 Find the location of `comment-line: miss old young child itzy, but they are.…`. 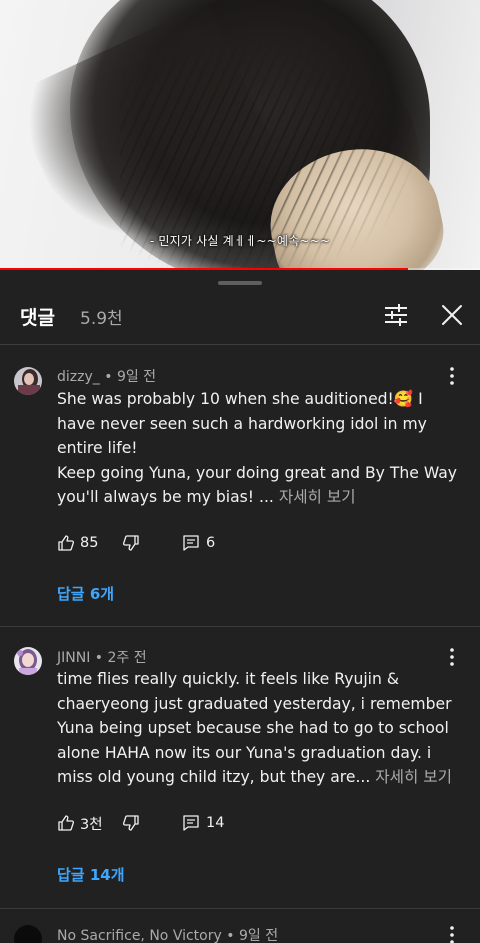

comment-line: miss old young child itzy, but they are.… is located at coordinates (214, 777).